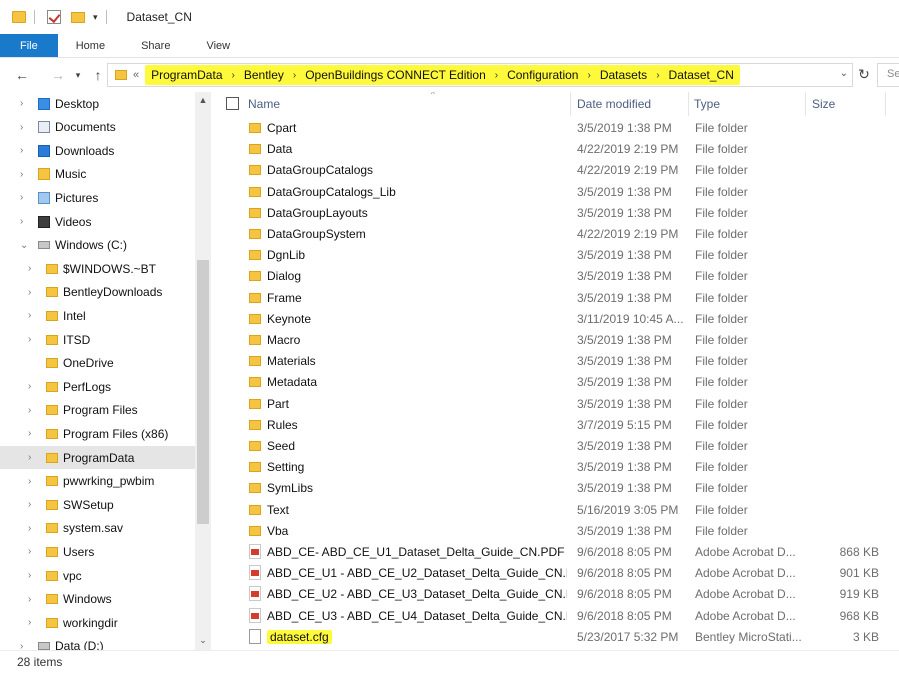  Describe the element at coordinates (555, 149) in the screenshot. I see `file-row: Data 4/22/2019 2:19 PM File folder` at that location.